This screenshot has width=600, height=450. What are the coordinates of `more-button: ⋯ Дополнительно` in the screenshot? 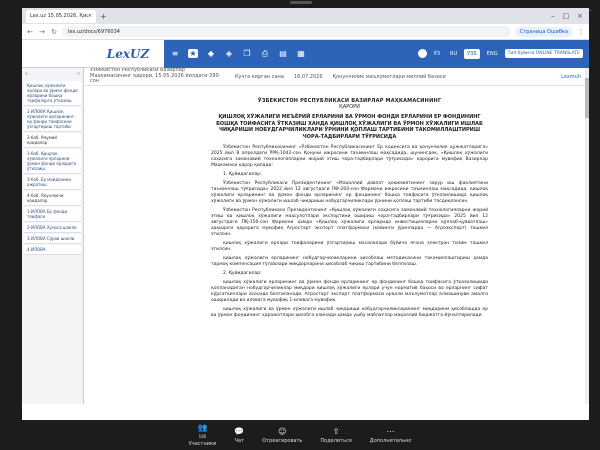 It's located at (390, 435).